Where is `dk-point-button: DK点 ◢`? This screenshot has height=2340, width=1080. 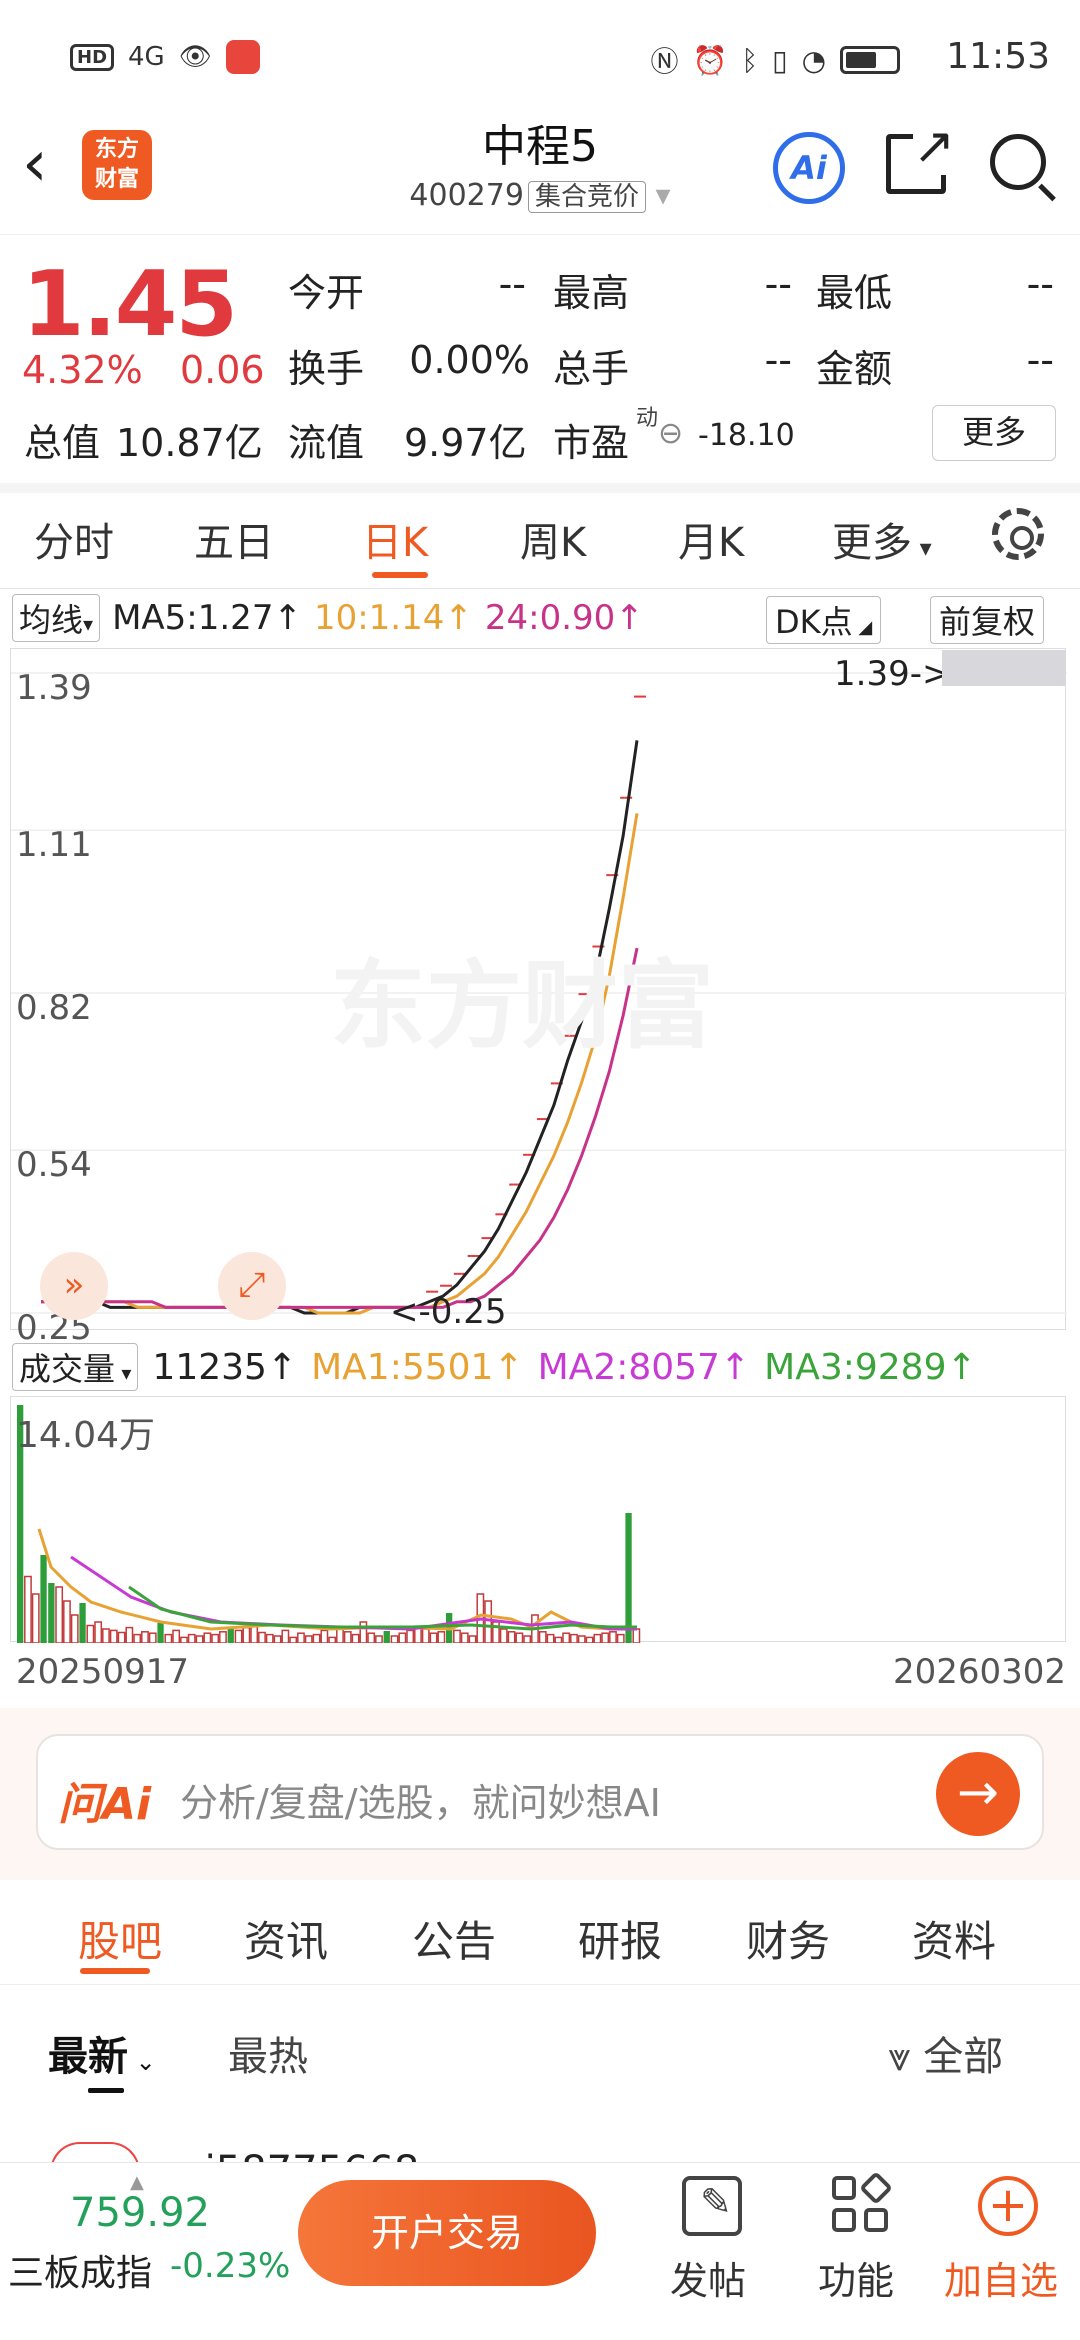 dk-point-button: DK点 ◢ is located at coordinates (824, 620).